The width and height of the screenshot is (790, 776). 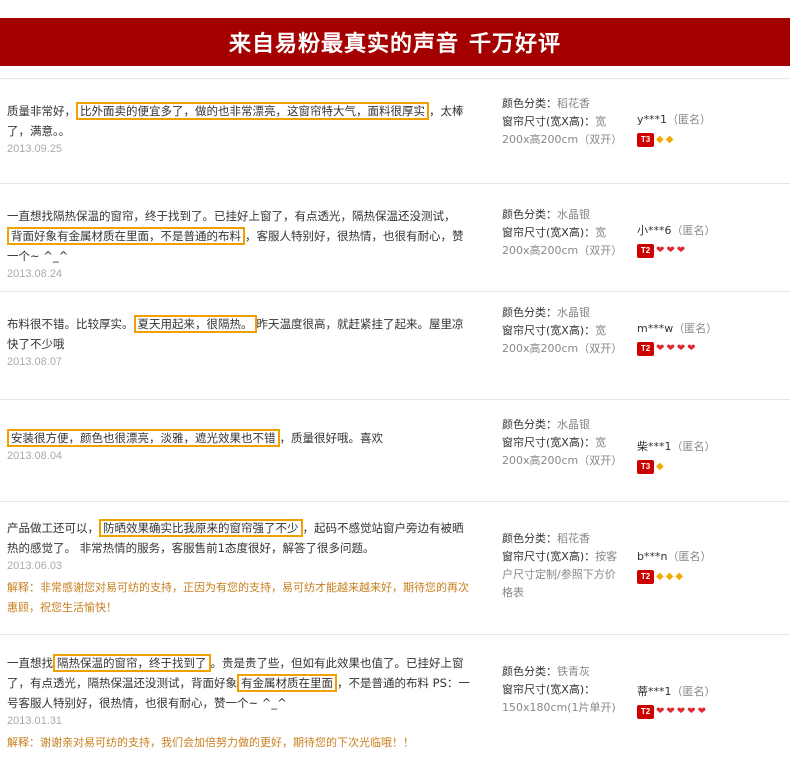 I want to click on reviewer-badges: T2 ❤ ❤ ❤ ❤ ❤, so click(x=712, y=712).